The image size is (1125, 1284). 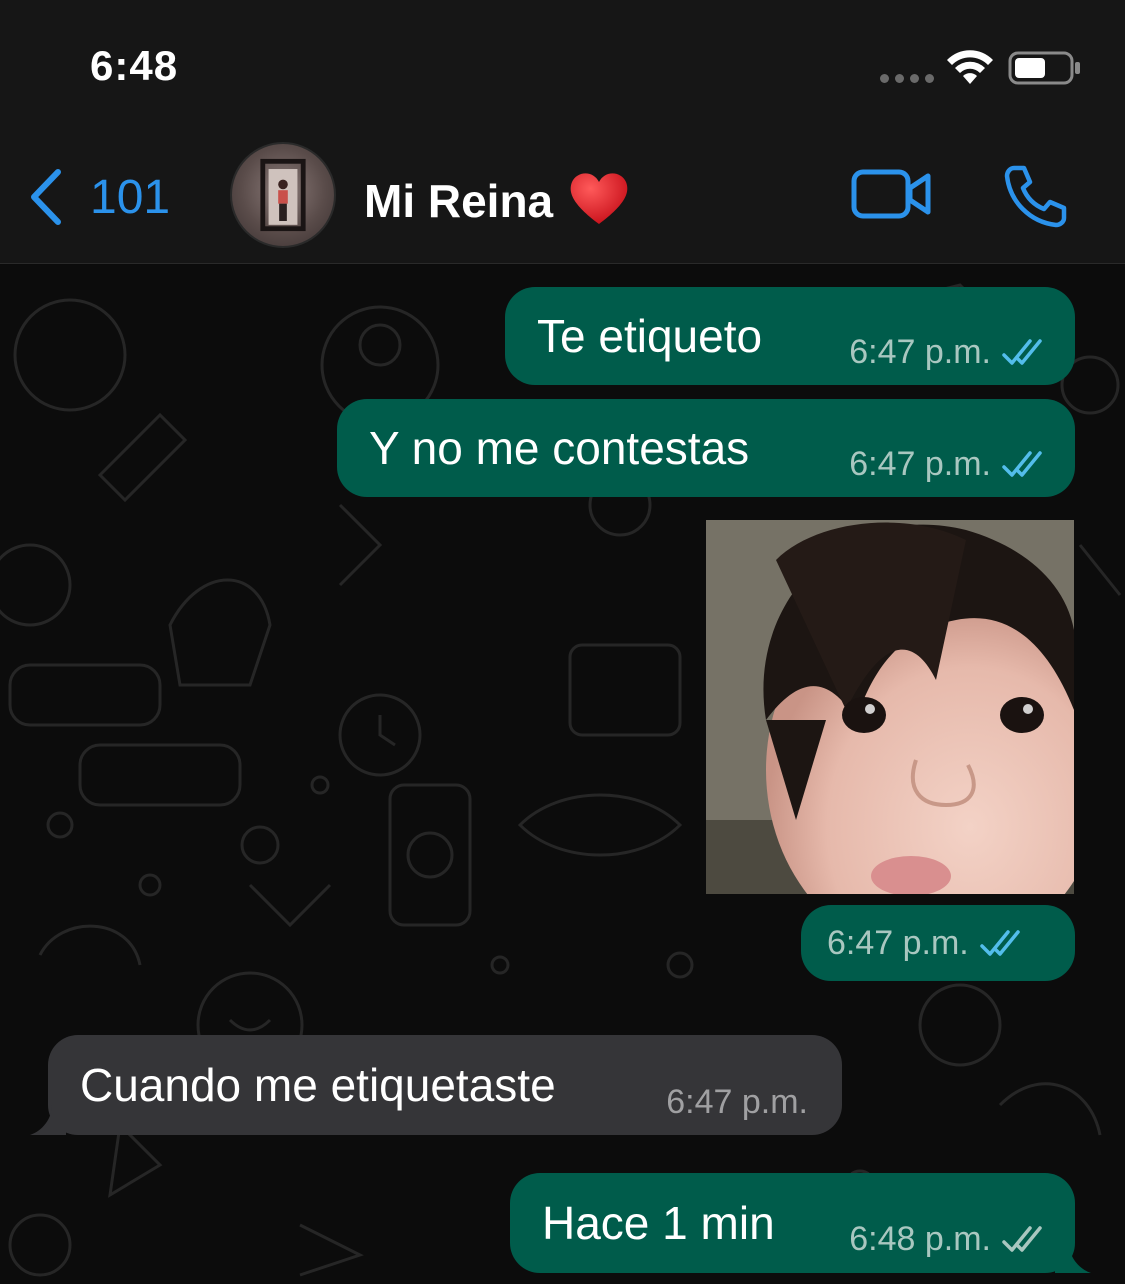 I want to click on chat-header: 101 Mi Reina, so click(x=562, y=197).